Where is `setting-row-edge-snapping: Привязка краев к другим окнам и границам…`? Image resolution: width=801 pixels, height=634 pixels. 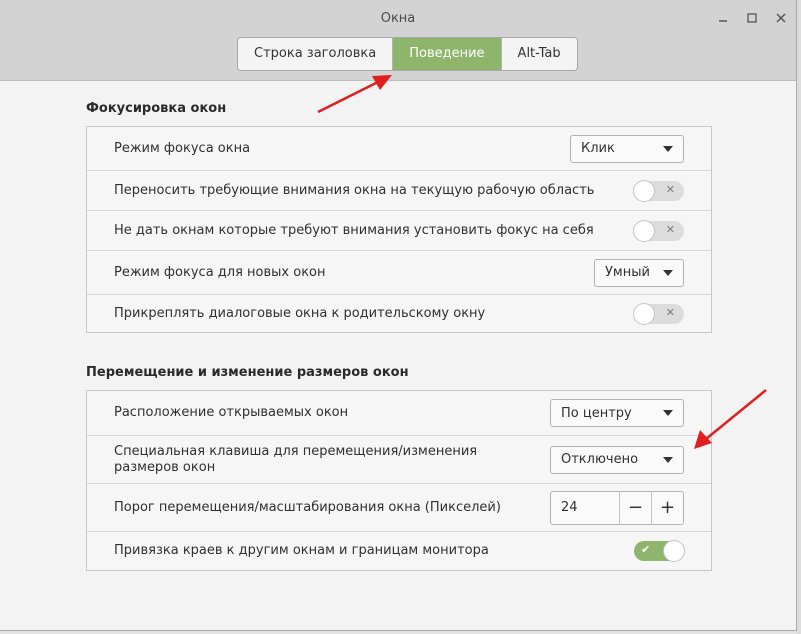
setting-row-edge-snapping: Привязка краев к другим окнам и границам… is located at coordinates (399, 551).